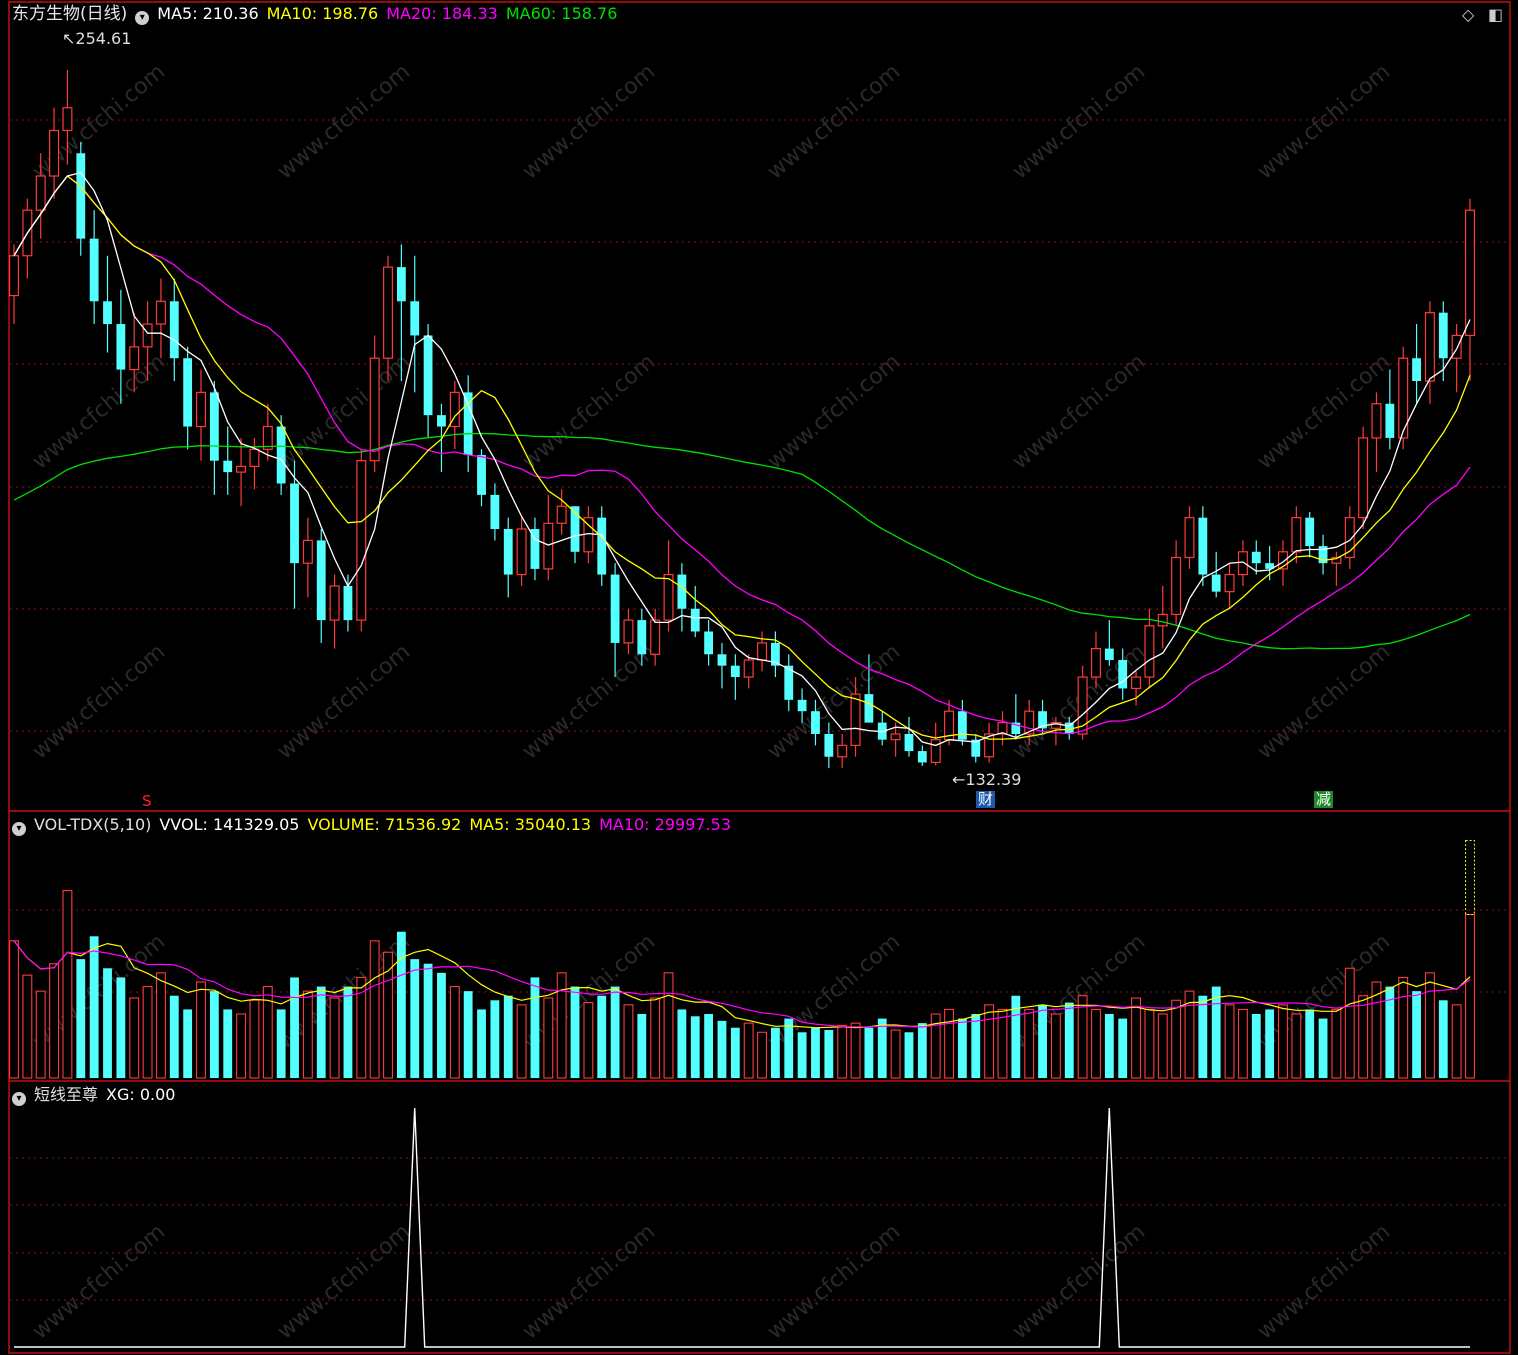  What do you see at coordinates (1324, 799) in the screenshot?
I see `reduce-holding-badge: 减` at bounding box center [1324, 799].